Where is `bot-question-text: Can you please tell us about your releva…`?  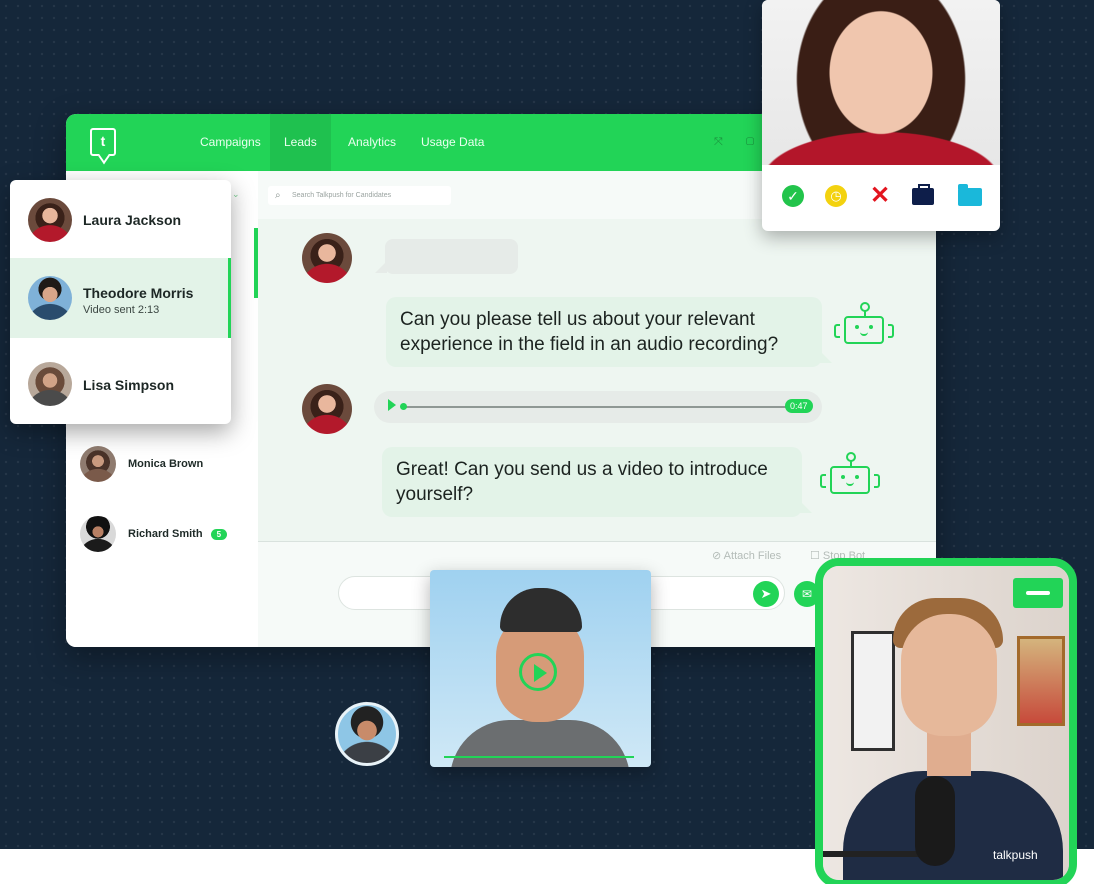 bot-question-text: Can you please tell us about your releva… is located at coordinates (589, 332).